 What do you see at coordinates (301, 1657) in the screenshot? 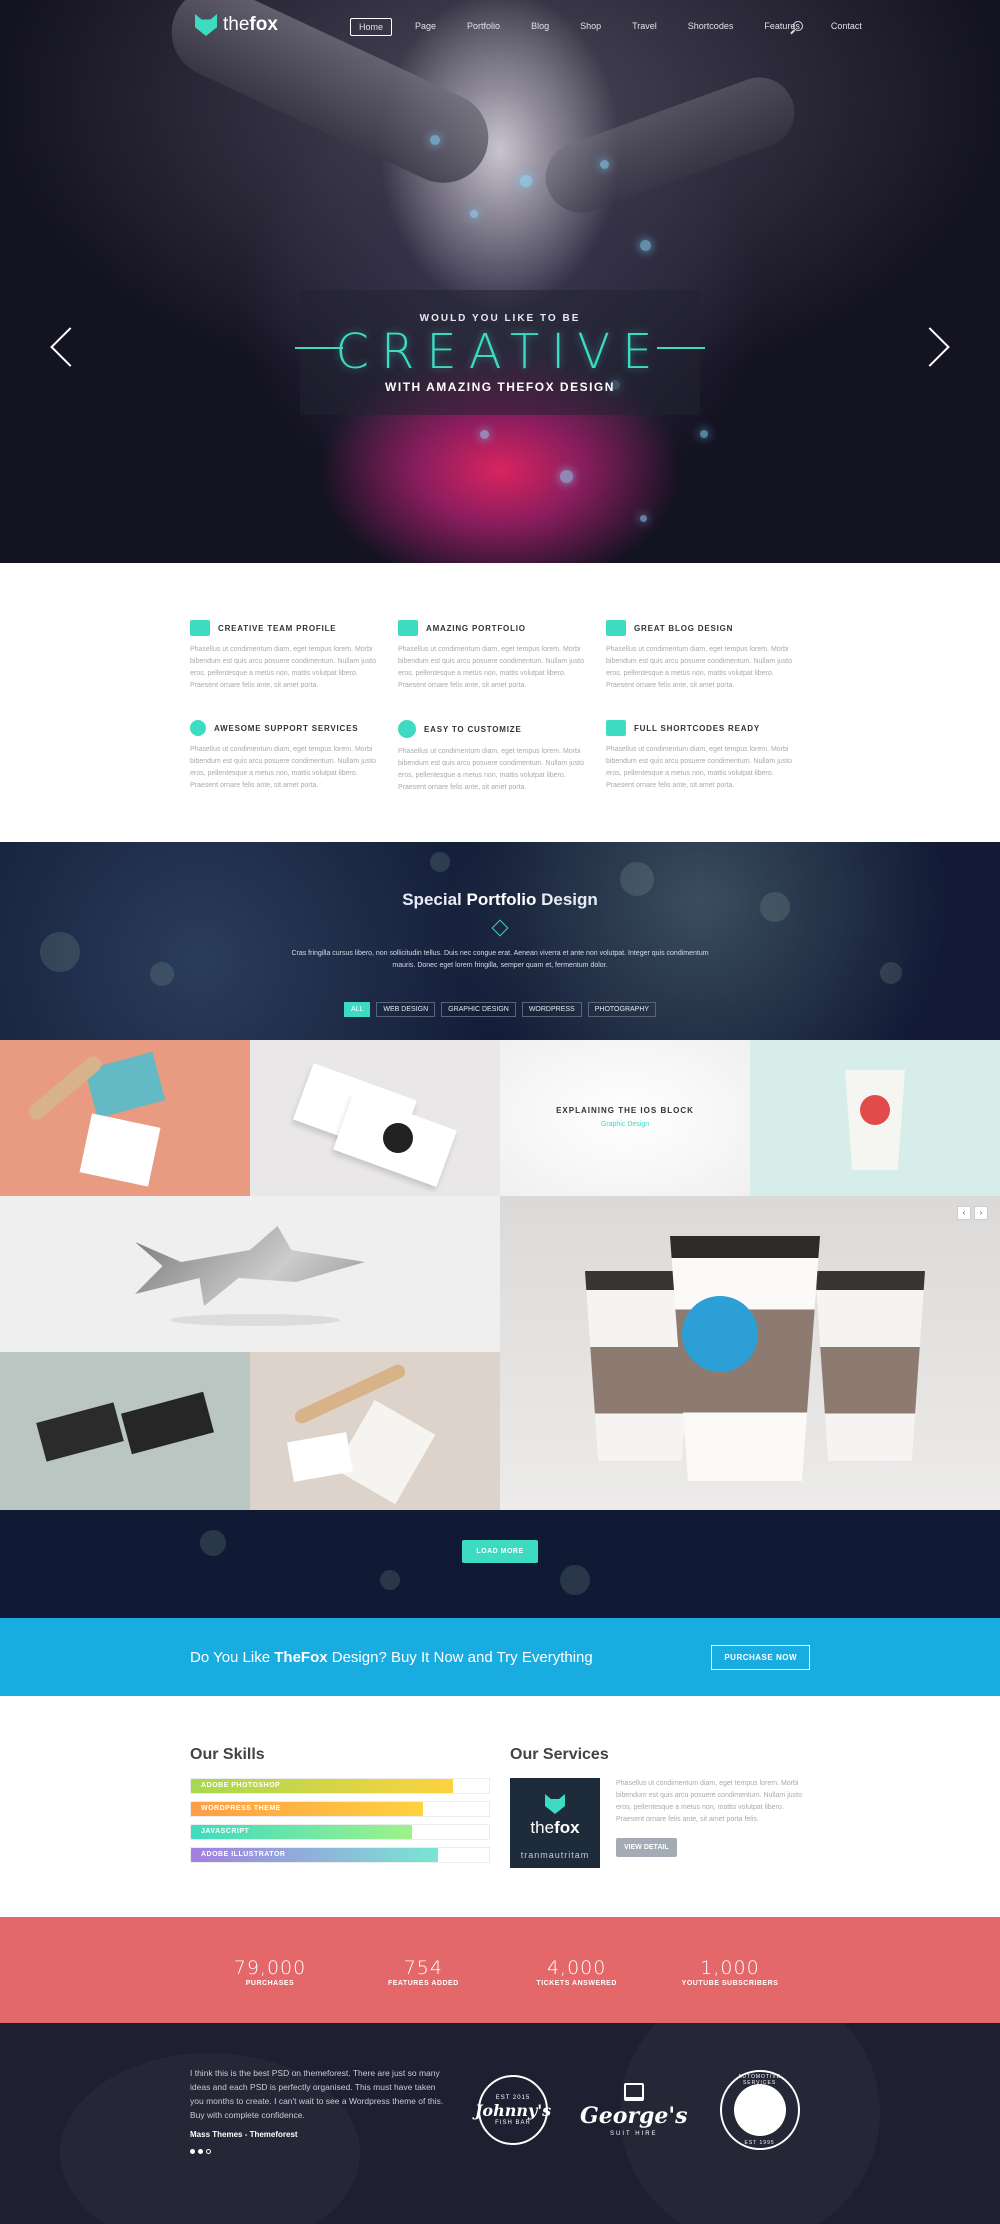
I see `cta-text-bold: TheFox` at bounding box center [301, 1657].